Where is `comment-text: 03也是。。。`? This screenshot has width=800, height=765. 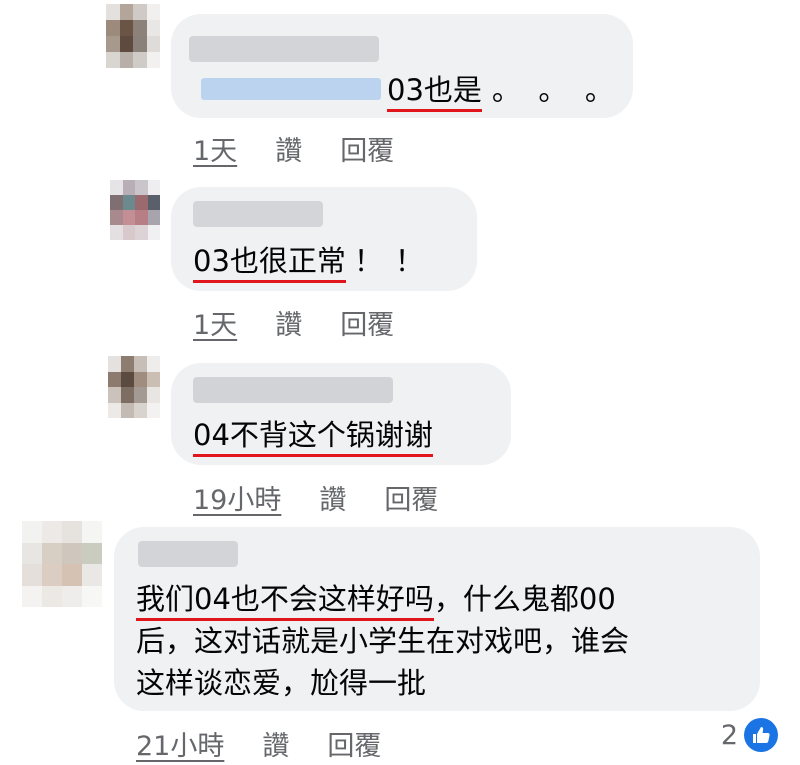 comment-text: 03也是。。。 is located at coordinates (516, 90).